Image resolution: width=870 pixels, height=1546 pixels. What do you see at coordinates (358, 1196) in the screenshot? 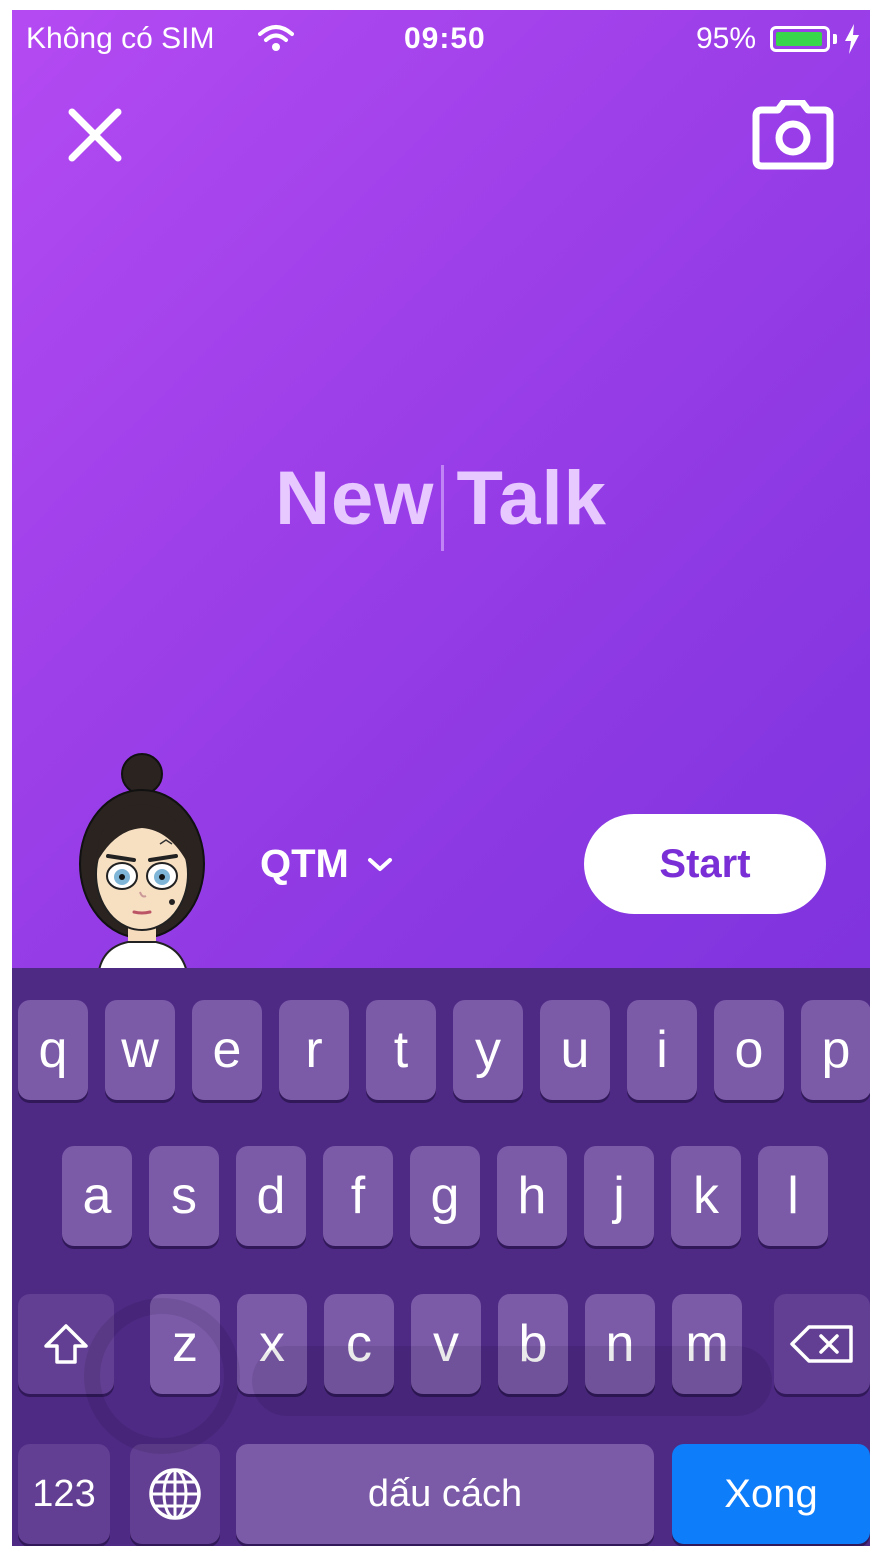
I see `key-f: f` at bounding box center [358, 1196].